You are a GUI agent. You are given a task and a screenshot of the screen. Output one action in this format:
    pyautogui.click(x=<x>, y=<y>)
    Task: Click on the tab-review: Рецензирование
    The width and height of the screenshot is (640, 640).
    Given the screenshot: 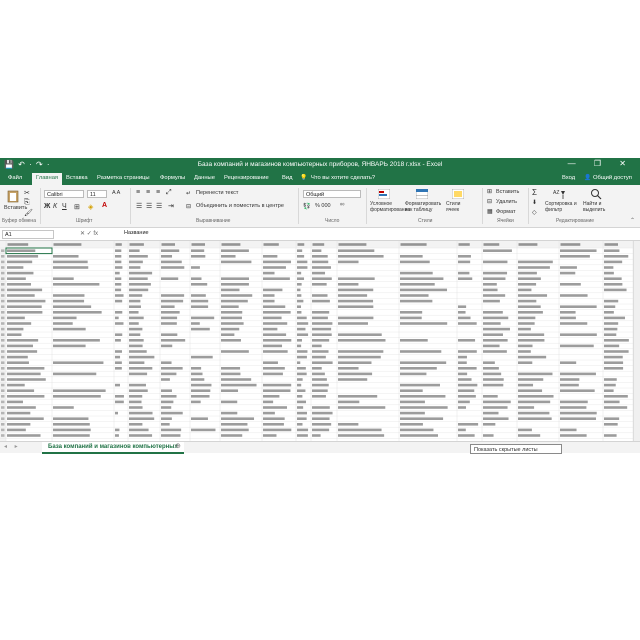 What is the action you would take?
    pyautogui.click(x=246, y=178)
    